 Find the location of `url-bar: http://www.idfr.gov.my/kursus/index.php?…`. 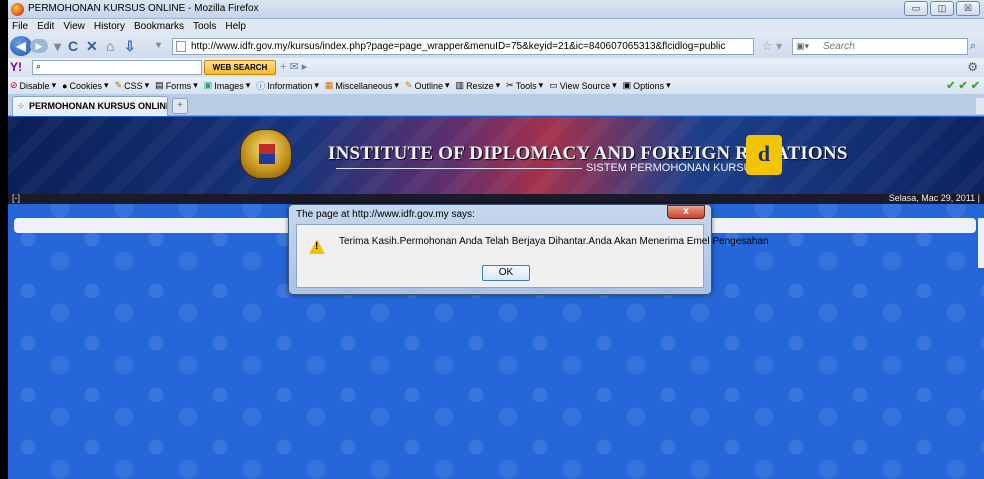

url-bar: http://www.idfr.gov.my/kursus/index.php?… is located at coordinates (463, 46).